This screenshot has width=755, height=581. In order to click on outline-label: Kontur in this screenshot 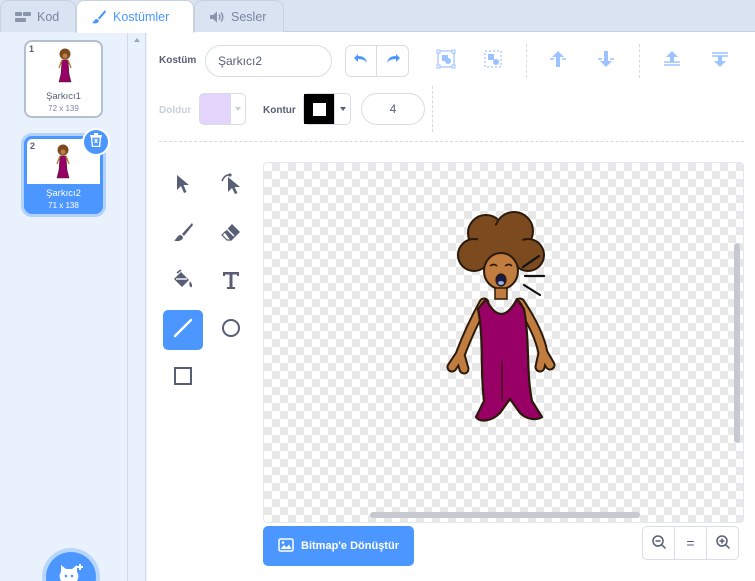, I will do `click(279, 110)`.